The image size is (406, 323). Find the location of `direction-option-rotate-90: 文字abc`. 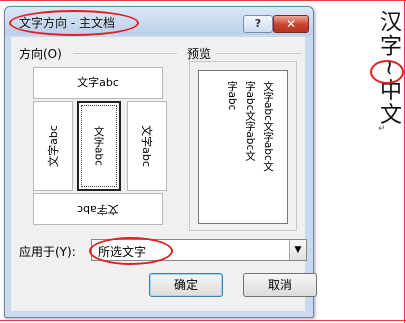

direction-option-rotate-90: 文字abc is located at coordinates (147, 146).